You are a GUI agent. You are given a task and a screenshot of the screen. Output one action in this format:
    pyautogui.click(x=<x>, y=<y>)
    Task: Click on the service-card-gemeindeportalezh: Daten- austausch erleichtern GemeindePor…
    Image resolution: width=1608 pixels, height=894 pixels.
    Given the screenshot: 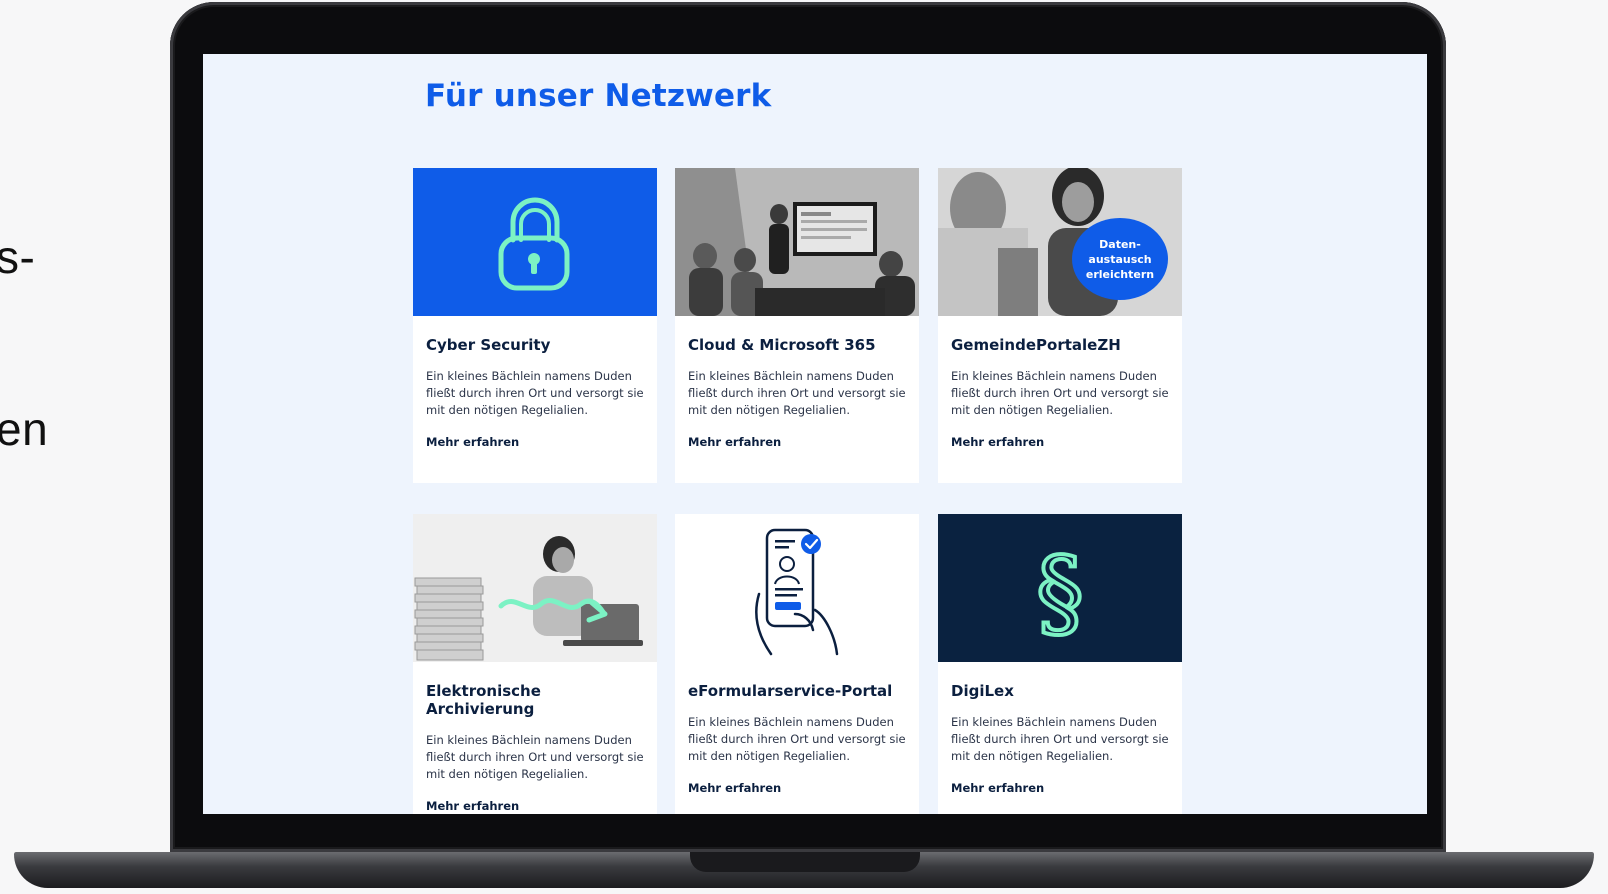 What is the action you would take?
    pyautogui.click(x=1060, y=325)
    